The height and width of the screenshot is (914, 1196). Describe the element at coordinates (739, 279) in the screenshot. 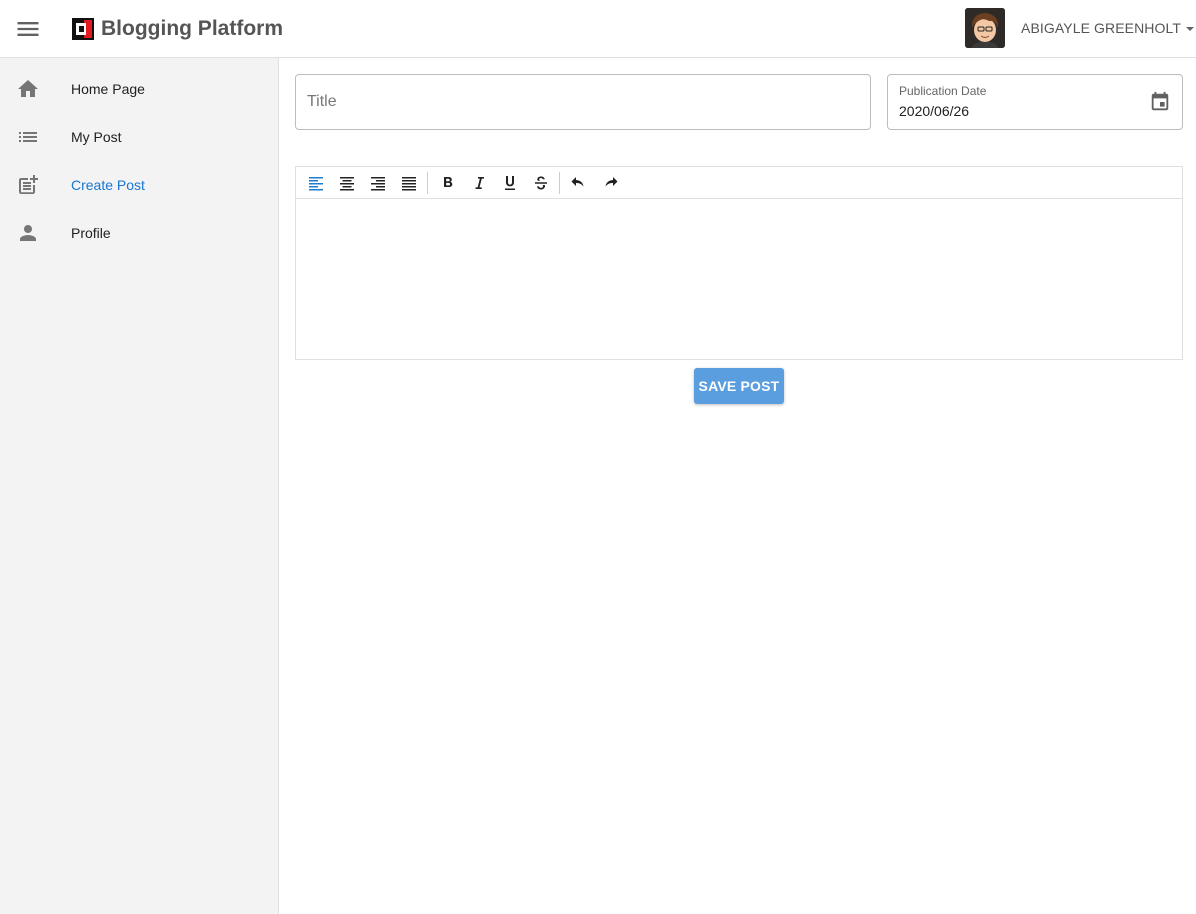

I see `editor-content-area` at that location.